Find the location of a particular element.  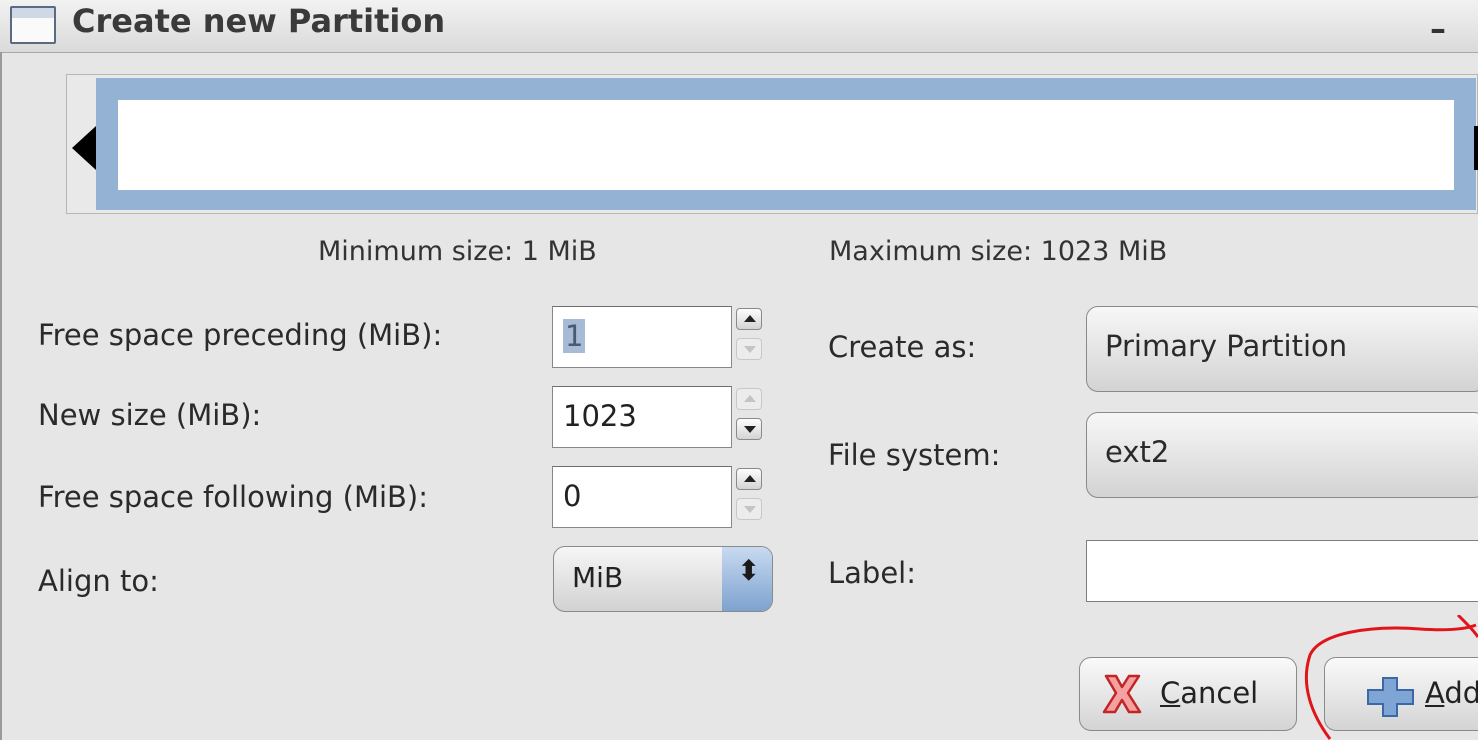

new-size-input: 1023 is located at coordinates (642, 417).